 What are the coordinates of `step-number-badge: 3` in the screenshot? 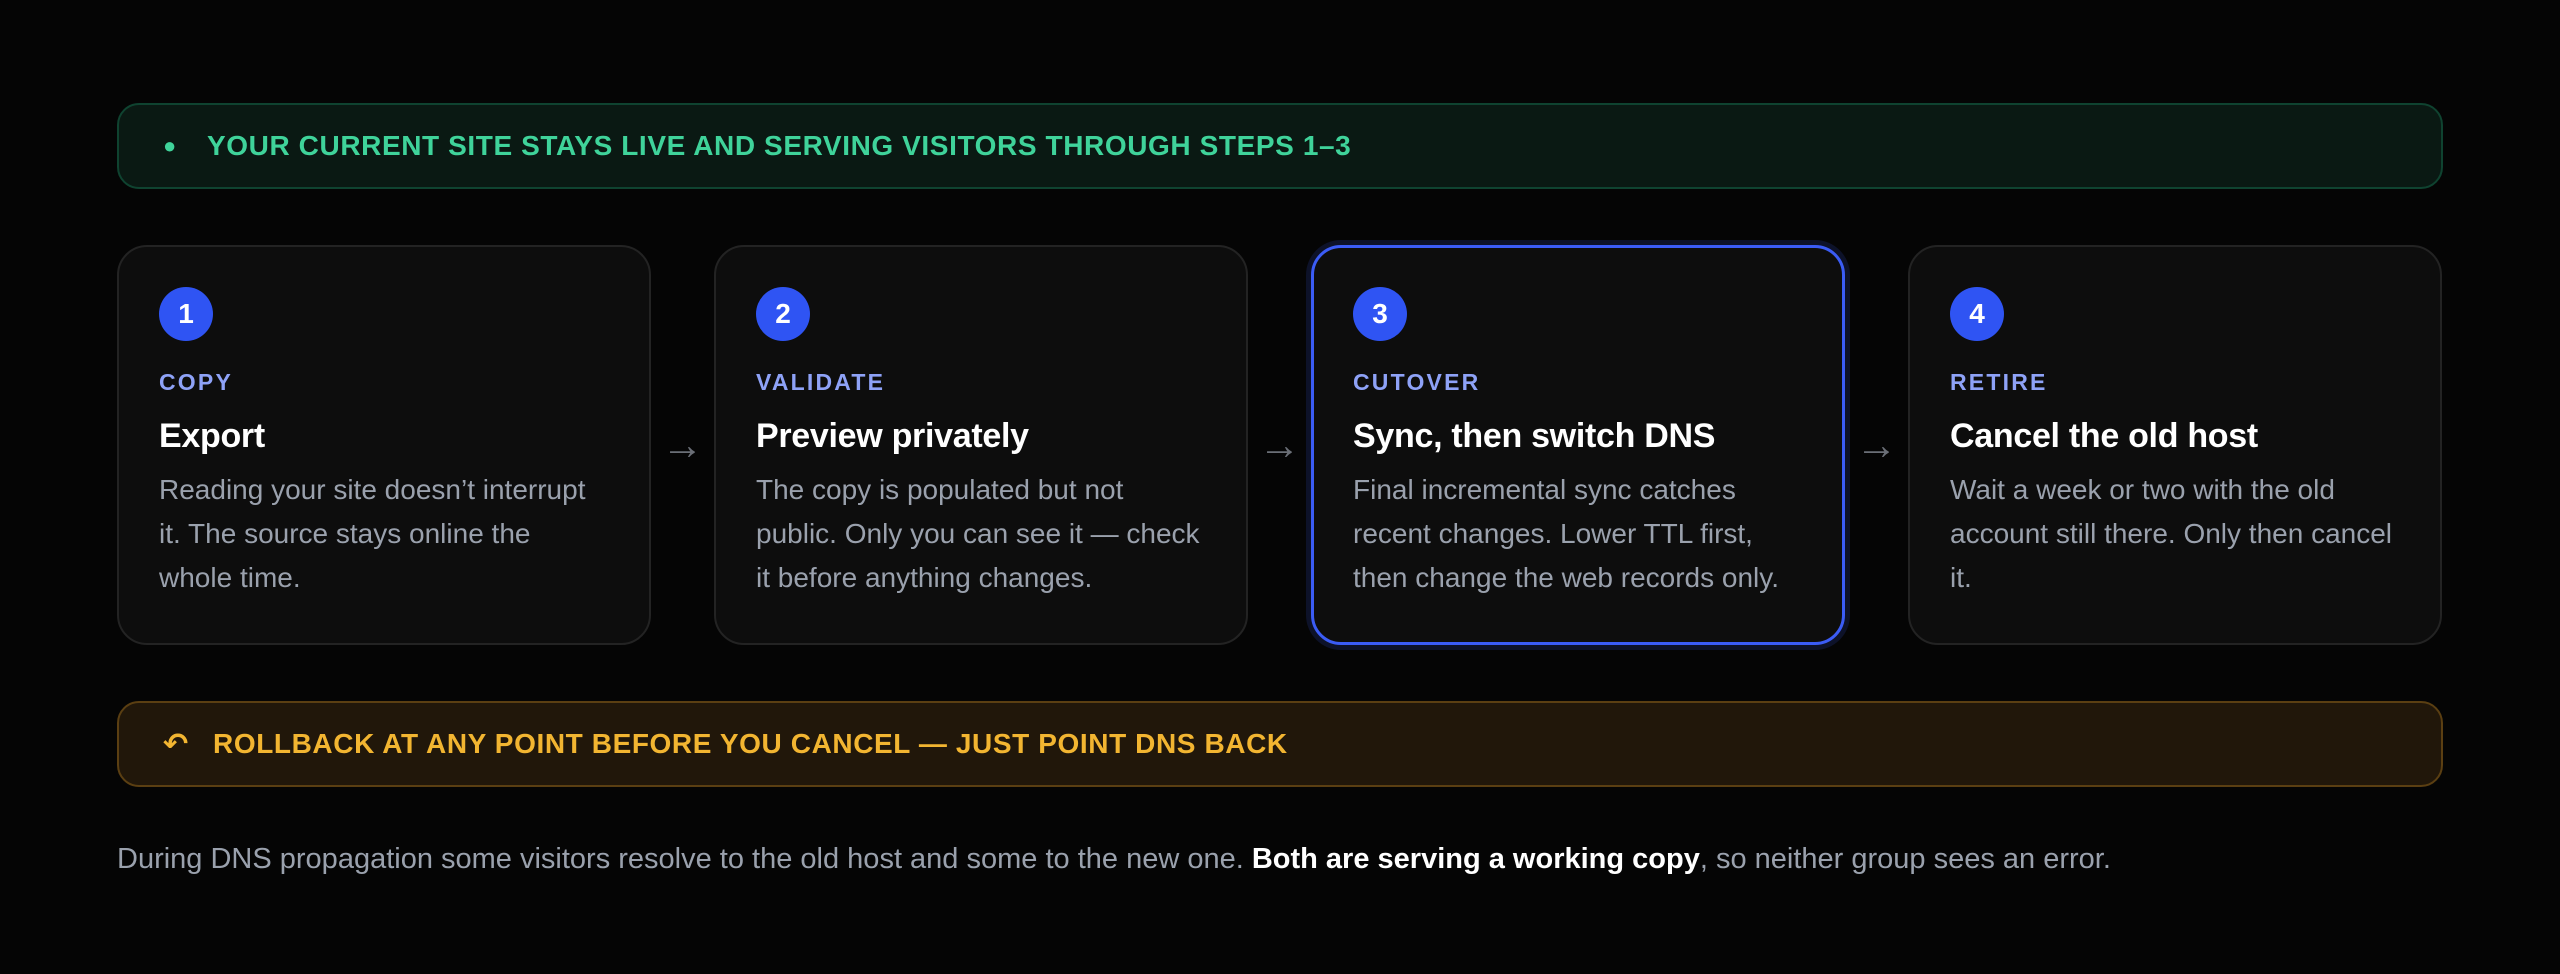 It's located at (1380, 314).